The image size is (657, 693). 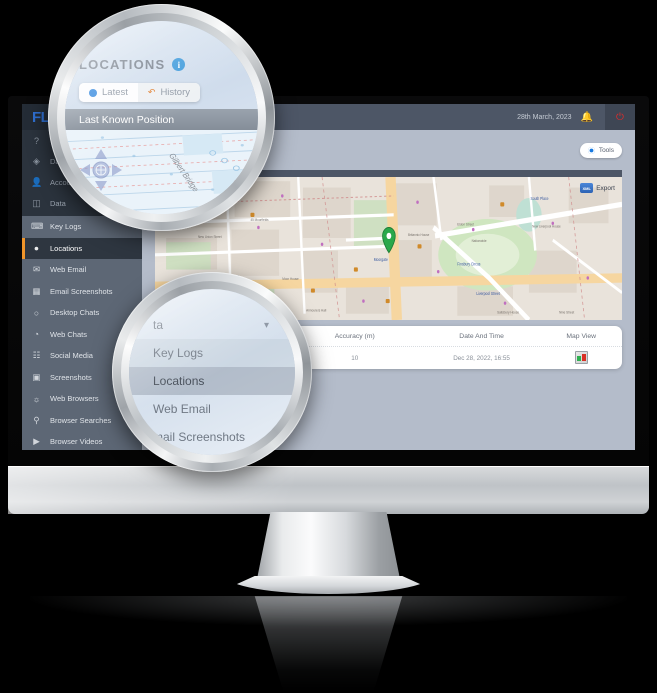 What do you see at coordinates (606, 150) in the screenshot?
I see `tools-button-label: Tools` at bounding box center [606, 150].